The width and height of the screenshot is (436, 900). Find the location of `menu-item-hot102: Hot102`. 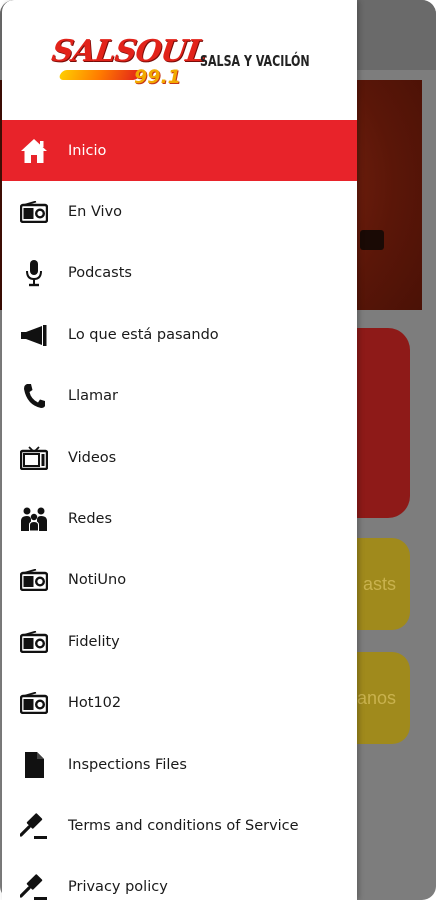

menu-item-hot102: Hot102 is located at coordinates (179, 703).